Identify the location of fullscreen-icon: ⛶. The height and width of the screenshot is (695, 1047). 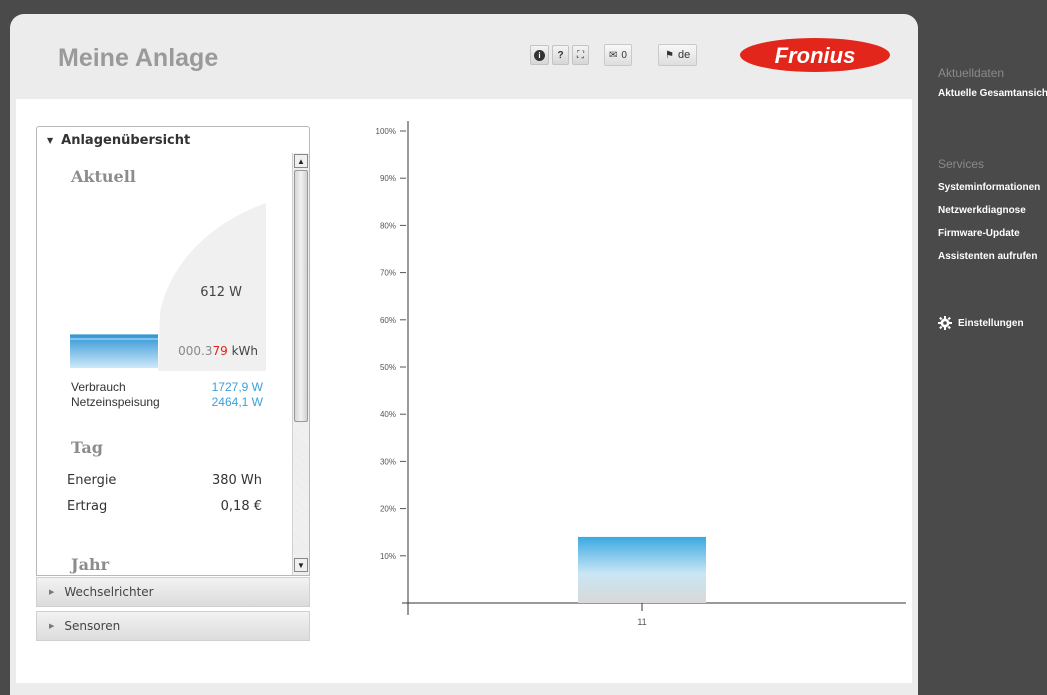
(580, 55).